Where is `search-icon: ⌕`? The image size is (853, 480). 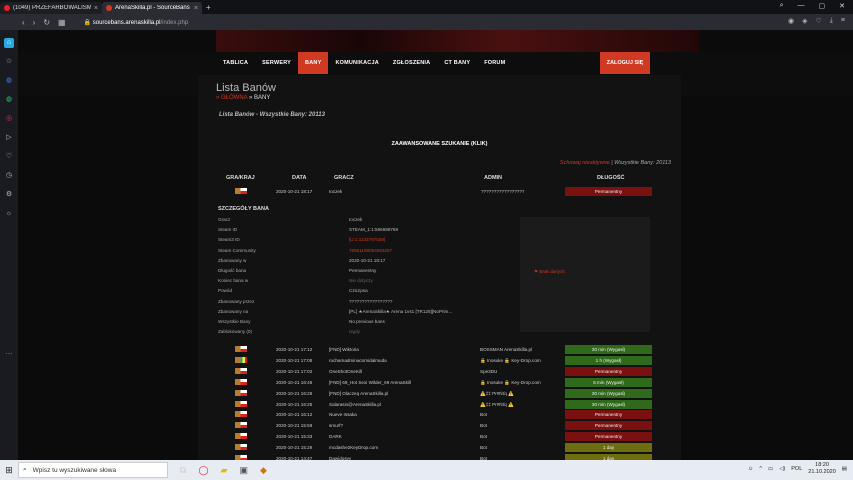
search-icon: ⌕ is located at coordinates (25, 469).